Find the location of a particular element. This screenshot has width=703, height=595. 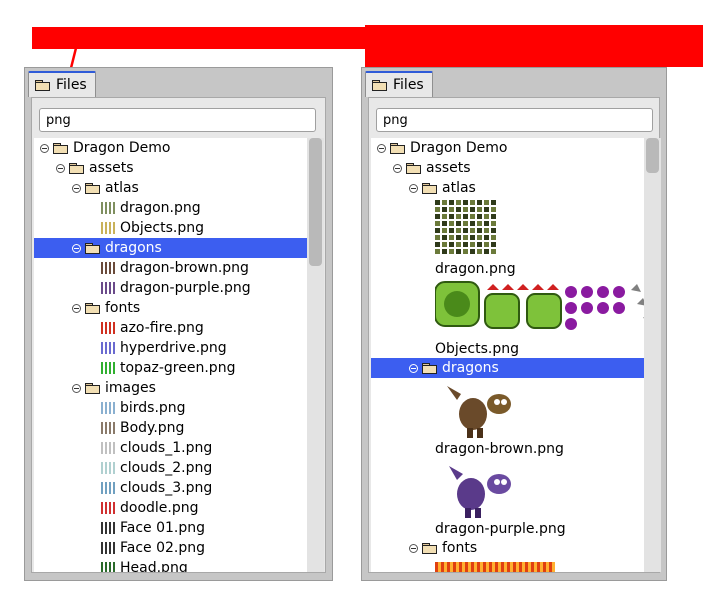

tree-item-label: images is located at coordinates (130, 388).